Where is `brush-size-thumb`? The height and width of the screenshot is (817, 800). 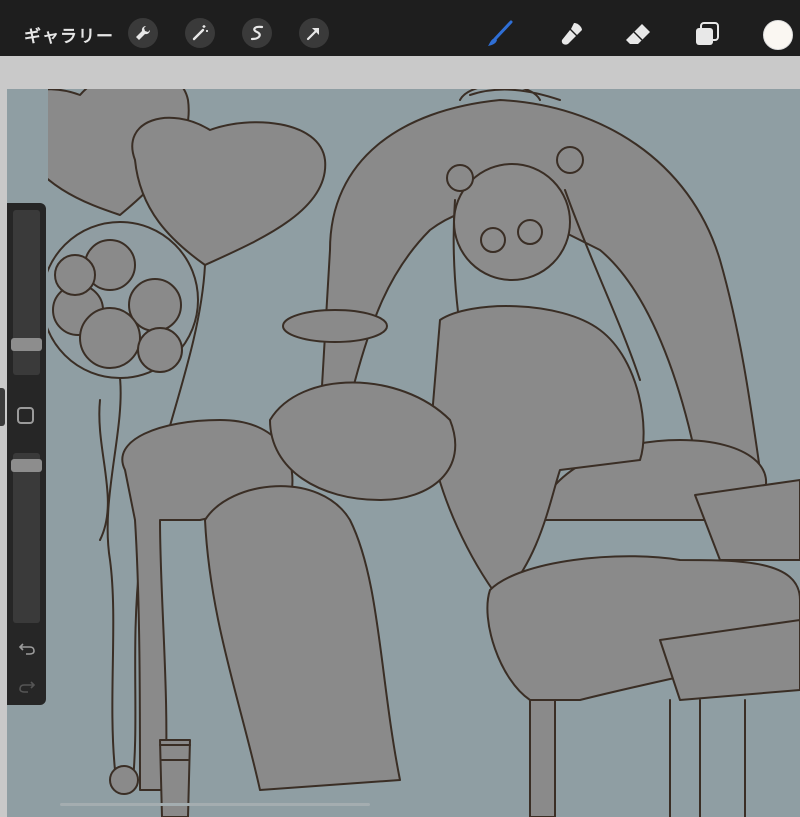 brush-size-thumb is located at coordinates (26, 344).